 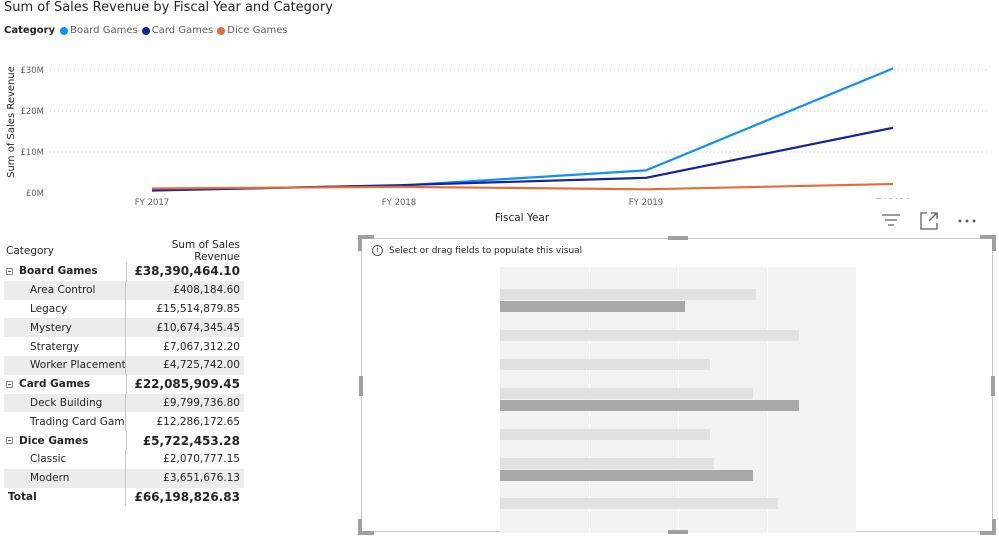 What do you see at coordinates (252, 30) in the screenshot?
I see `legend-item-dice-games: Dice Games` at bounding box center [252, 30].